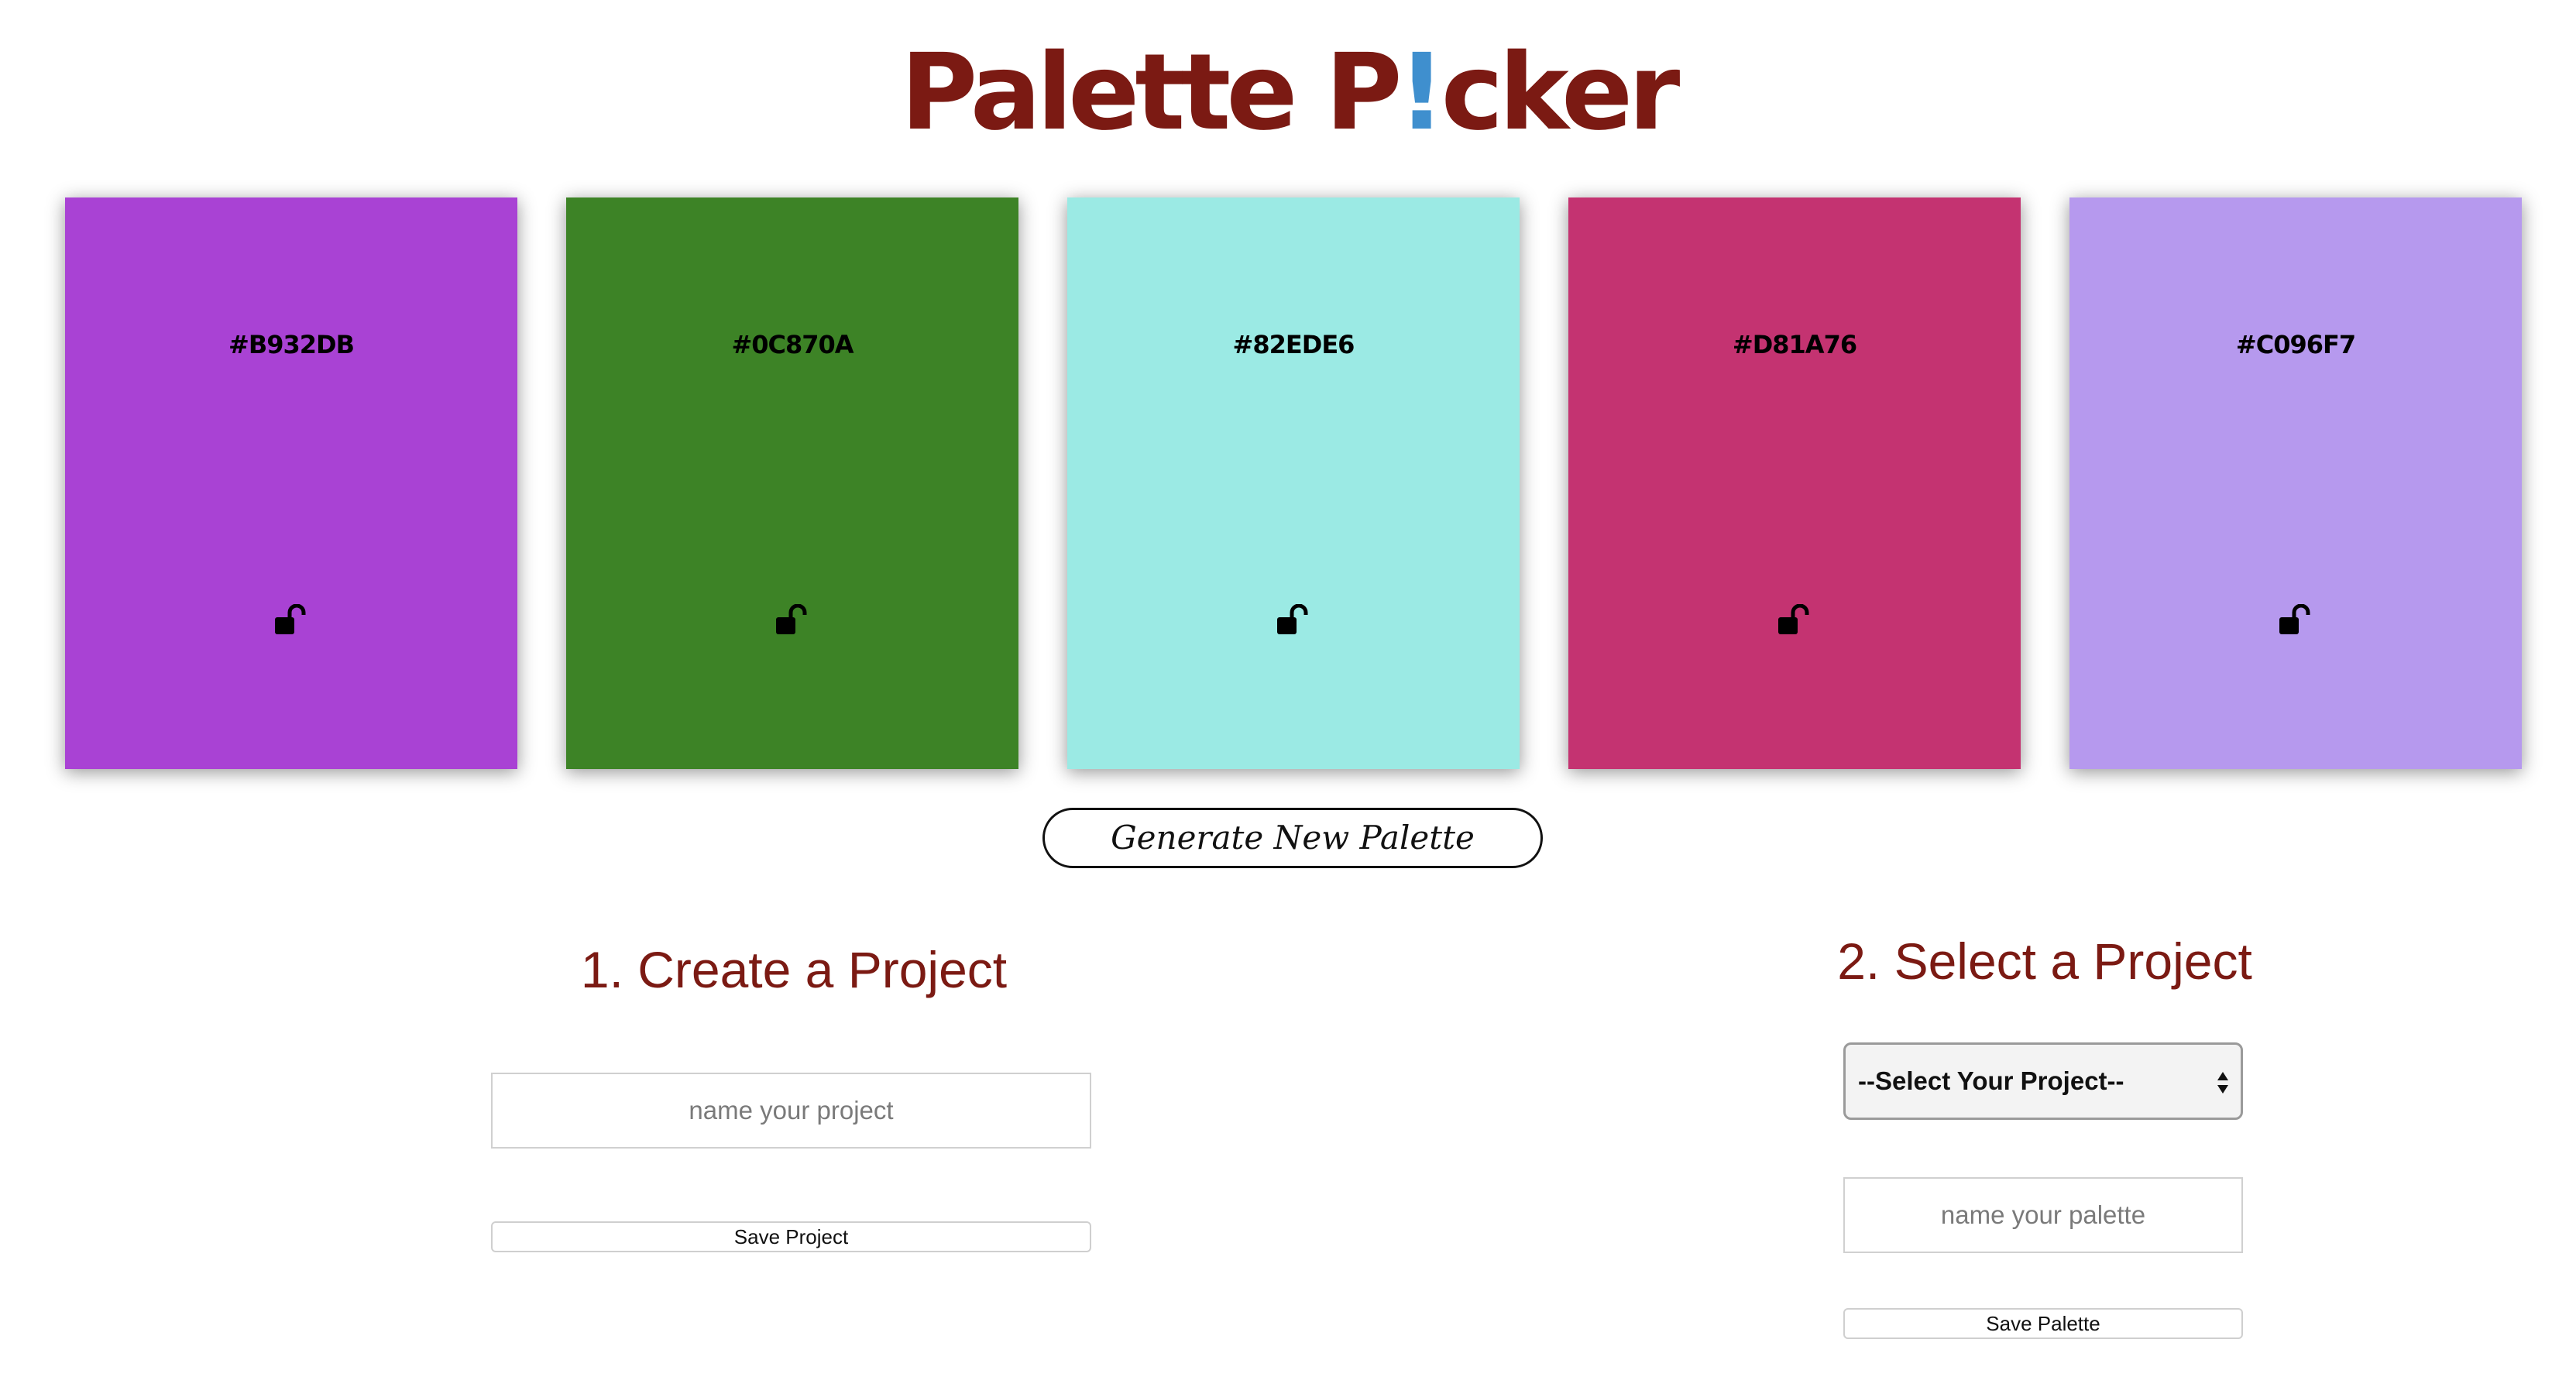  What do you see at coordinates (794, 969) in the screenshot?
I see `create-project-heading: 1. Create a Project` at bounding box center [794, 969].